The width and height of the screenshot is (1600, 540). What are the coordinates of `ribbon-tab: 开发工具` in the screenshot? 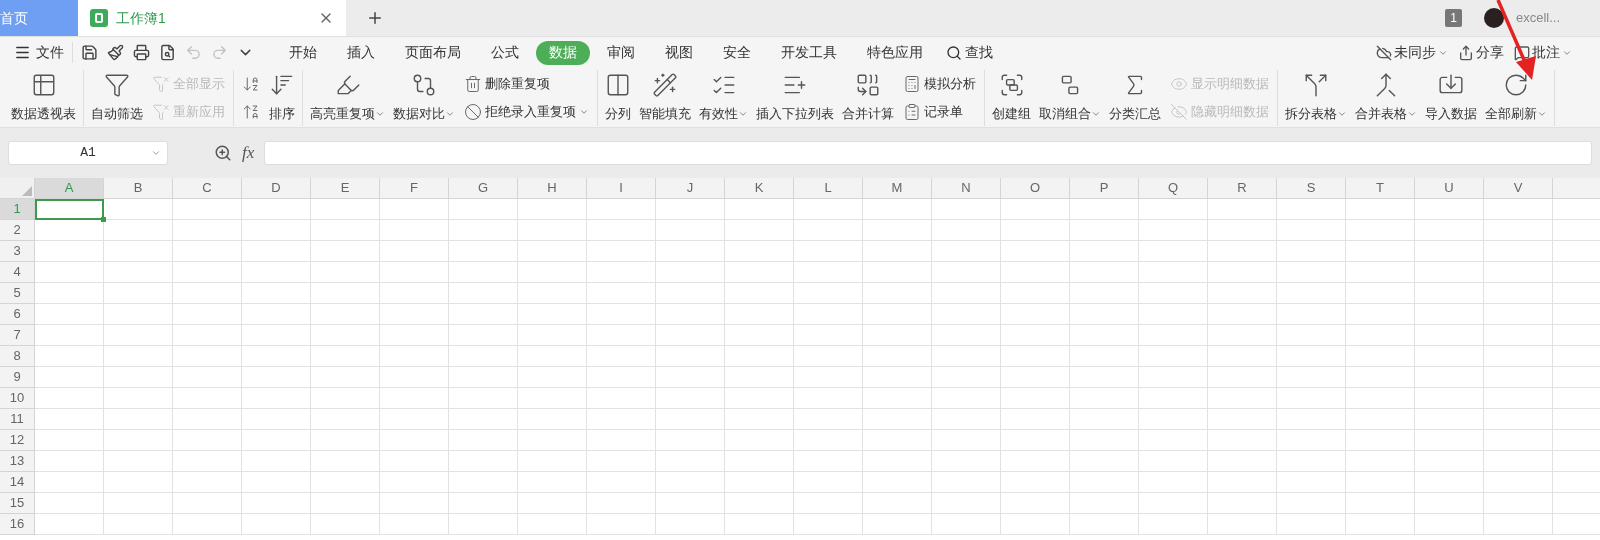 It's located at (809, 52).